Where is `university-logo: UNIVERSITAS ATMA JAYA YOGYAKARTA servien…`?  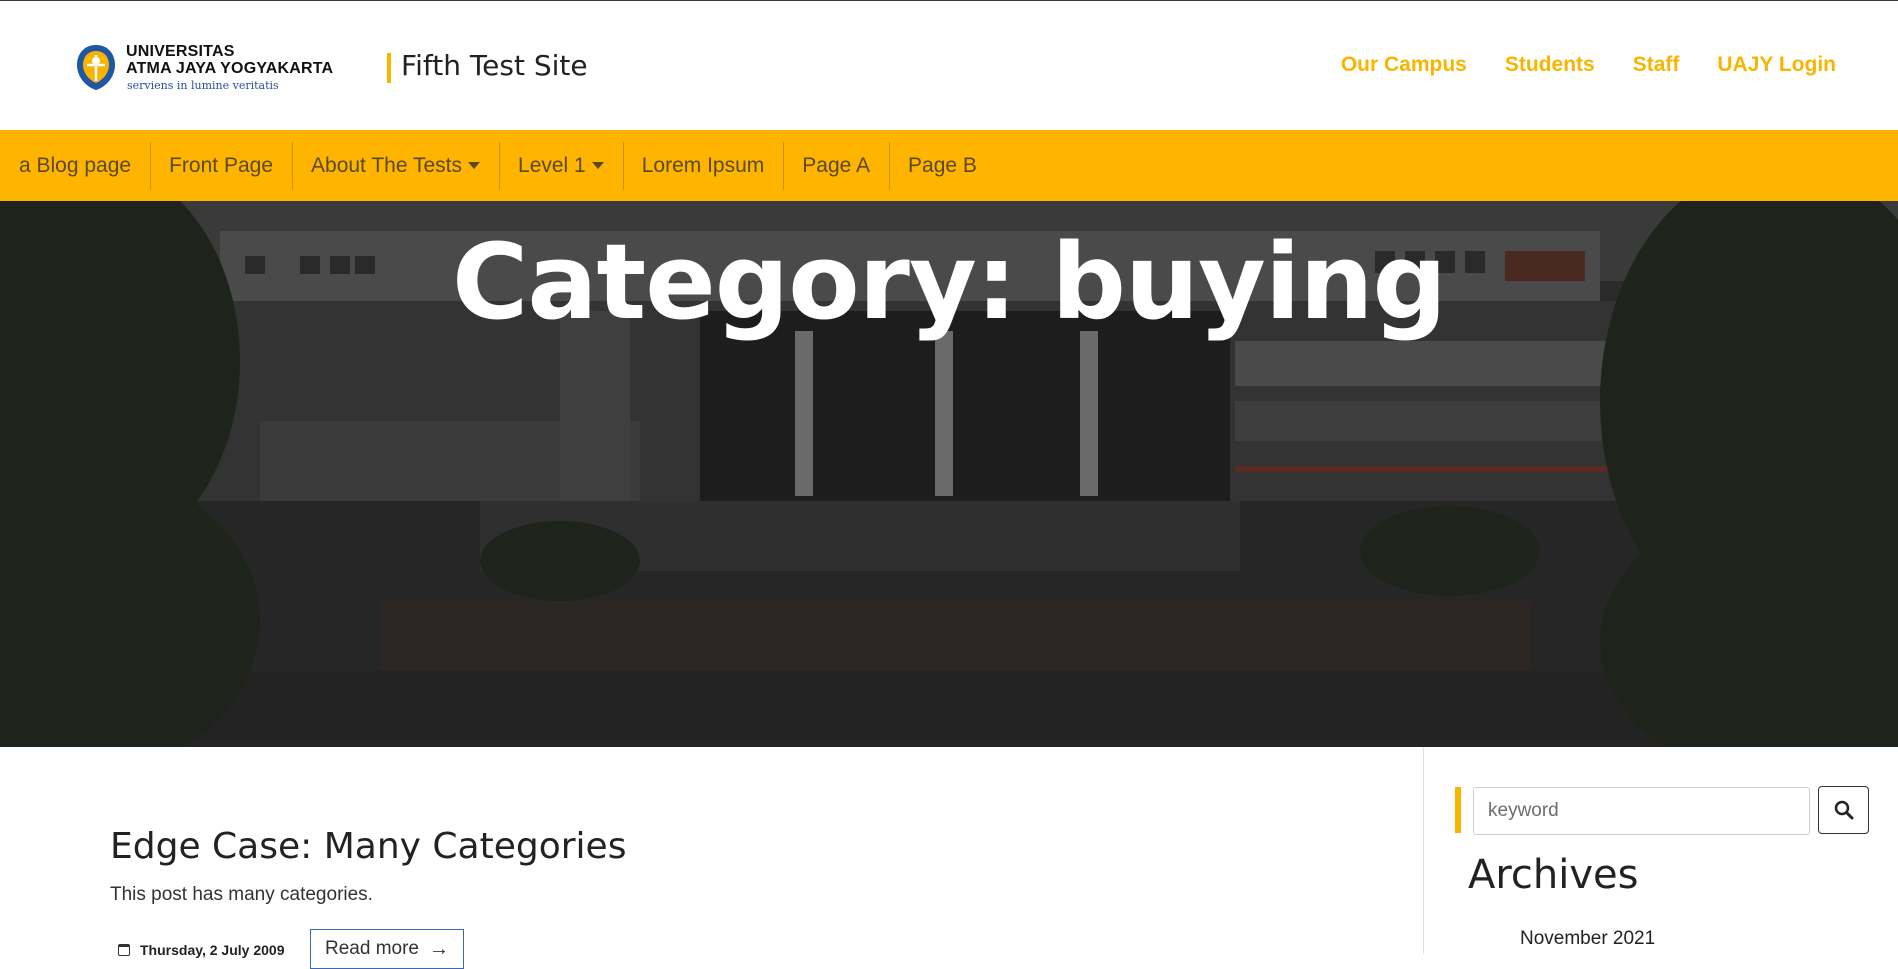
university-logo: UNIVERSITAS ATMA JAYA YOGYAKARTA servien… is located at coordinates (204, 67).